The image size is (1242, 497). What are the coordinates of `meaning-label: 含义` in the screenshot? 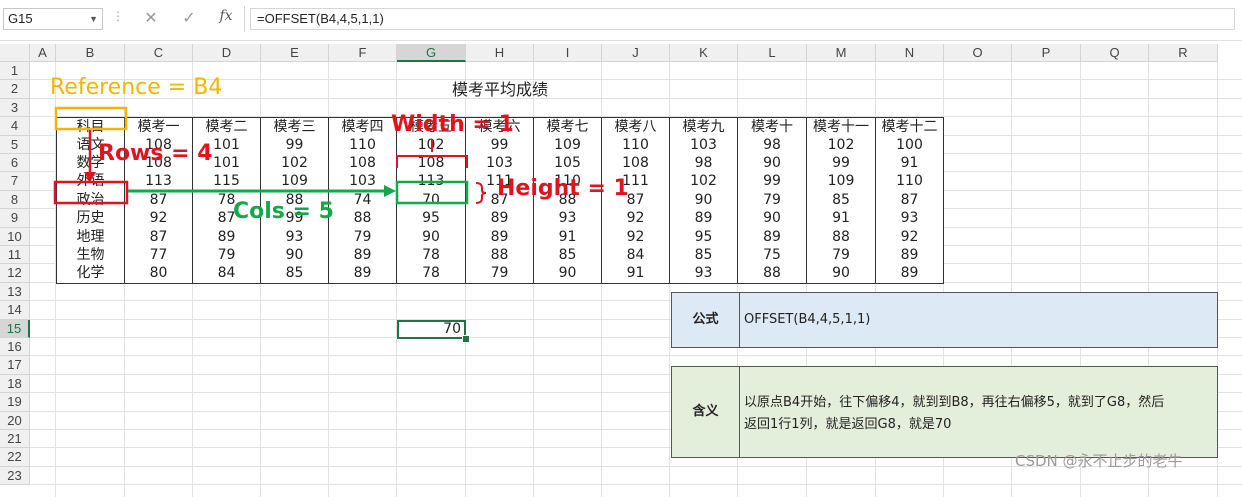 It's located at (705, 411).